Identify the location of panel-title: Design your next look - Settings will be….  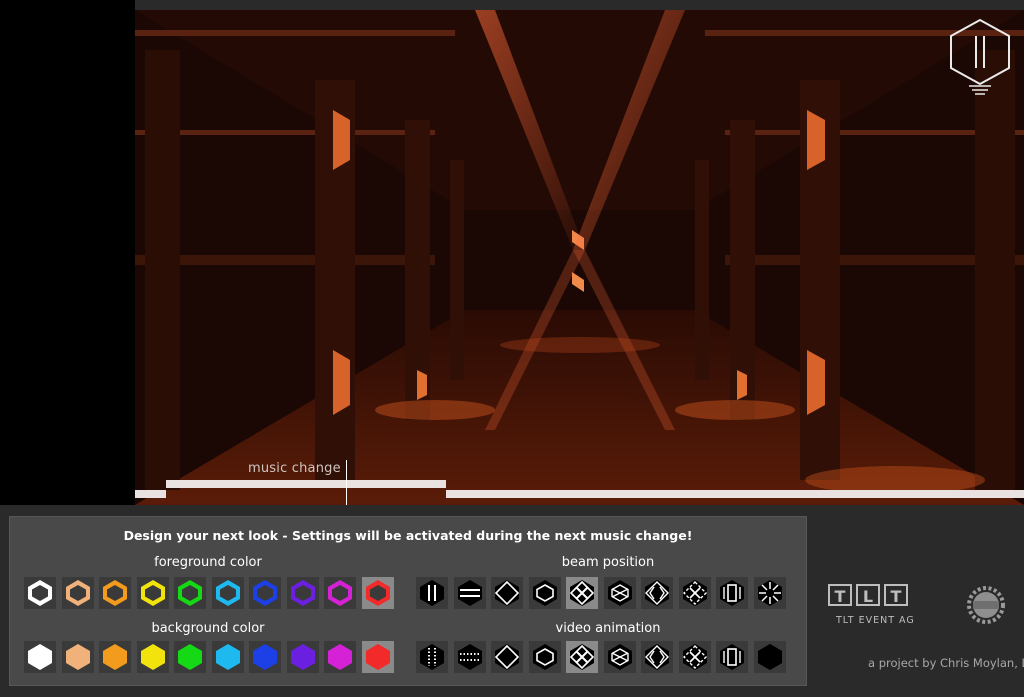
(408, 535).